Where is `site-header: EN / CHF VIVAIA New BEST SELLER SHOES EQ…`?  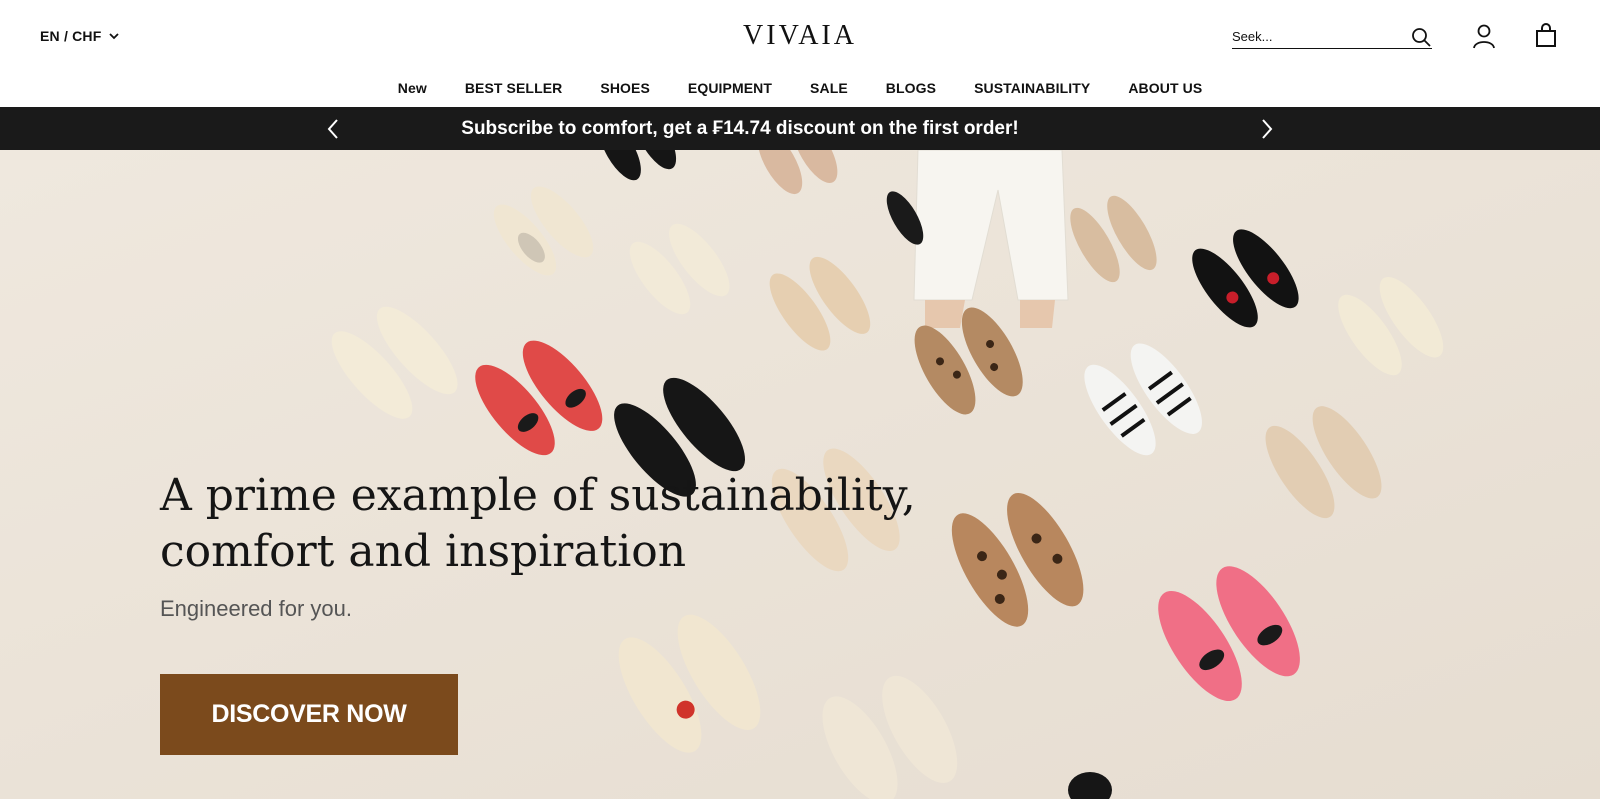
site-header: EN / CHF VIVAIA New BEST SELLER SHOES EQ… is located at coordinates (800, 53).